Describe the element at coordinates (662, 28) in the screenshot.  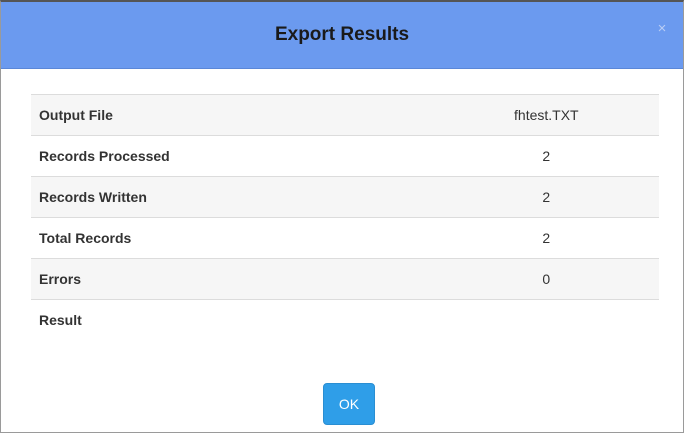
I see `close-icon: ×` at that location.